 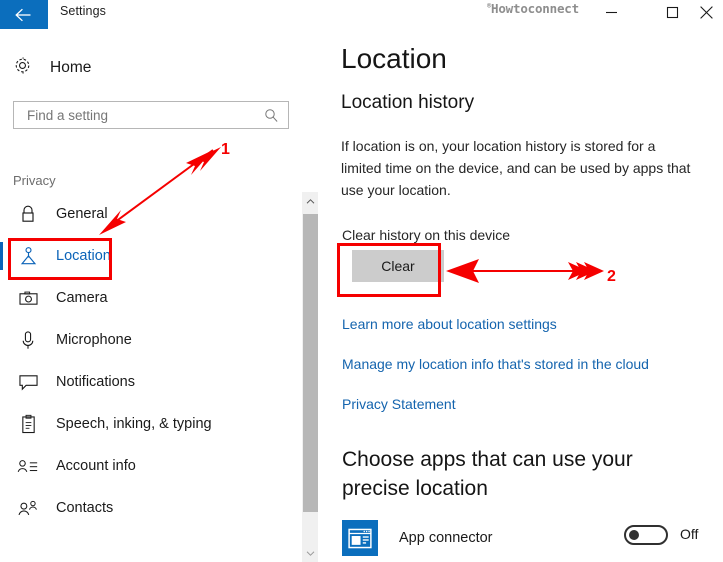 I want to click on scroll-down-button, so click(x=310, y=553).